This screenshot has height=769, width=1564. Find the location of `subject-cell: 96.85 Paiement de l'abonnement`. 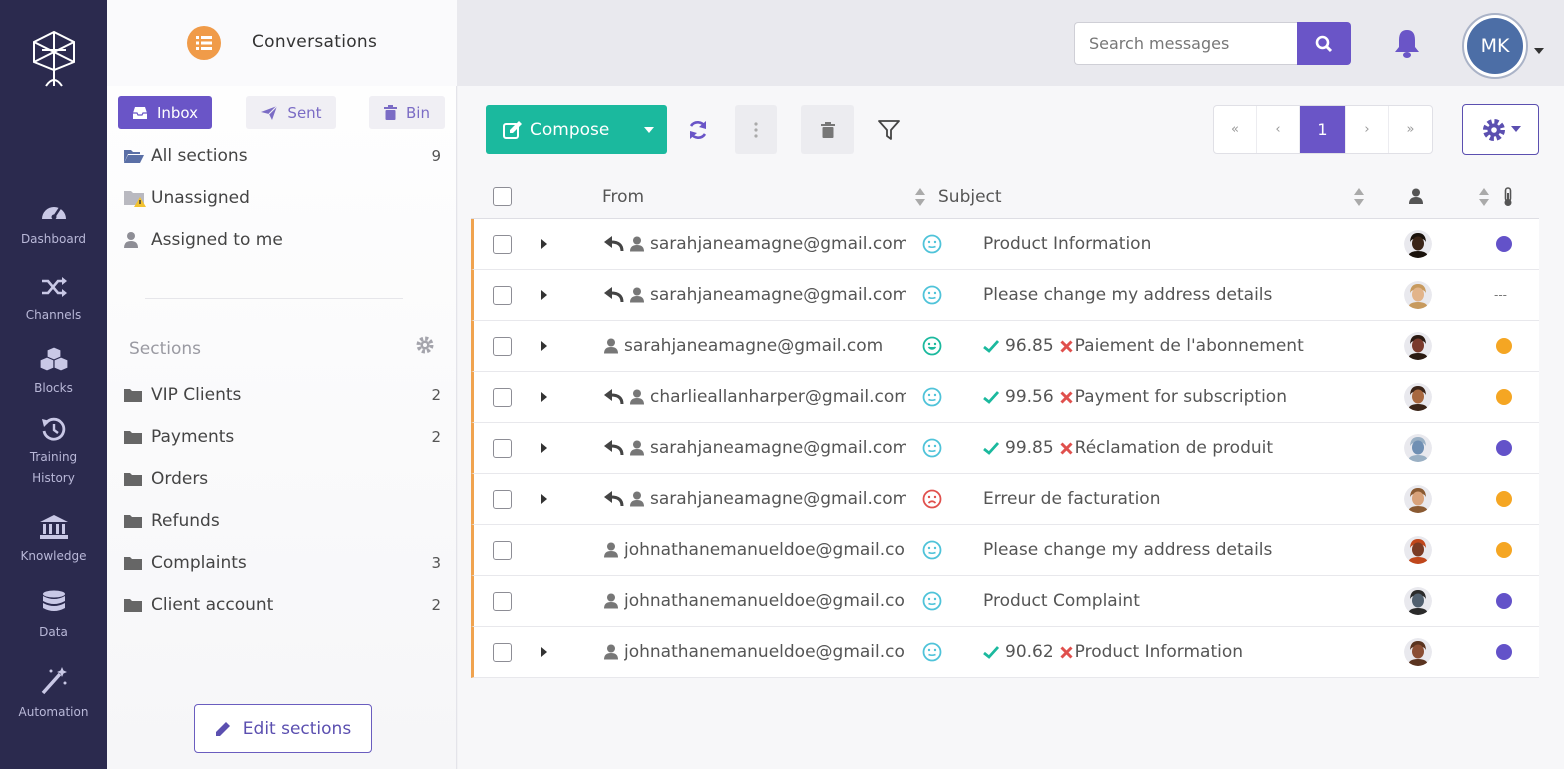

subject-cell: 96.85 Paiement de l'abonnement is located at coordinates (1143, 346).